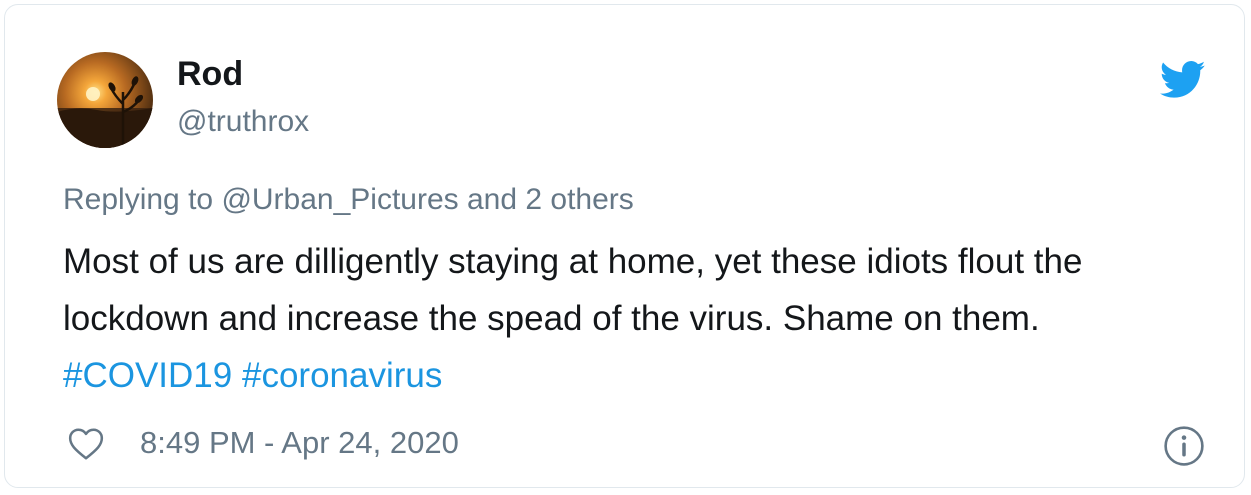 The height and width of the screenshot is (495, 1251). I want to click on avatar-image, so click(105, 112).